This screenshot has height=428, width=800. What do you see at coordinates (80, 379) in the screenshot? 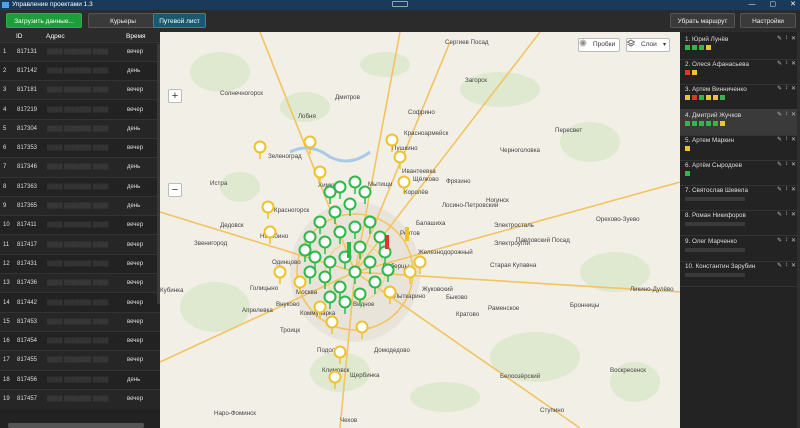
I see `table-row: 18 817456 ▒▒▒▒ ▒▒▒▒▒▒▒ ▒▒▒▒ день` at bounding box center [80, 379].